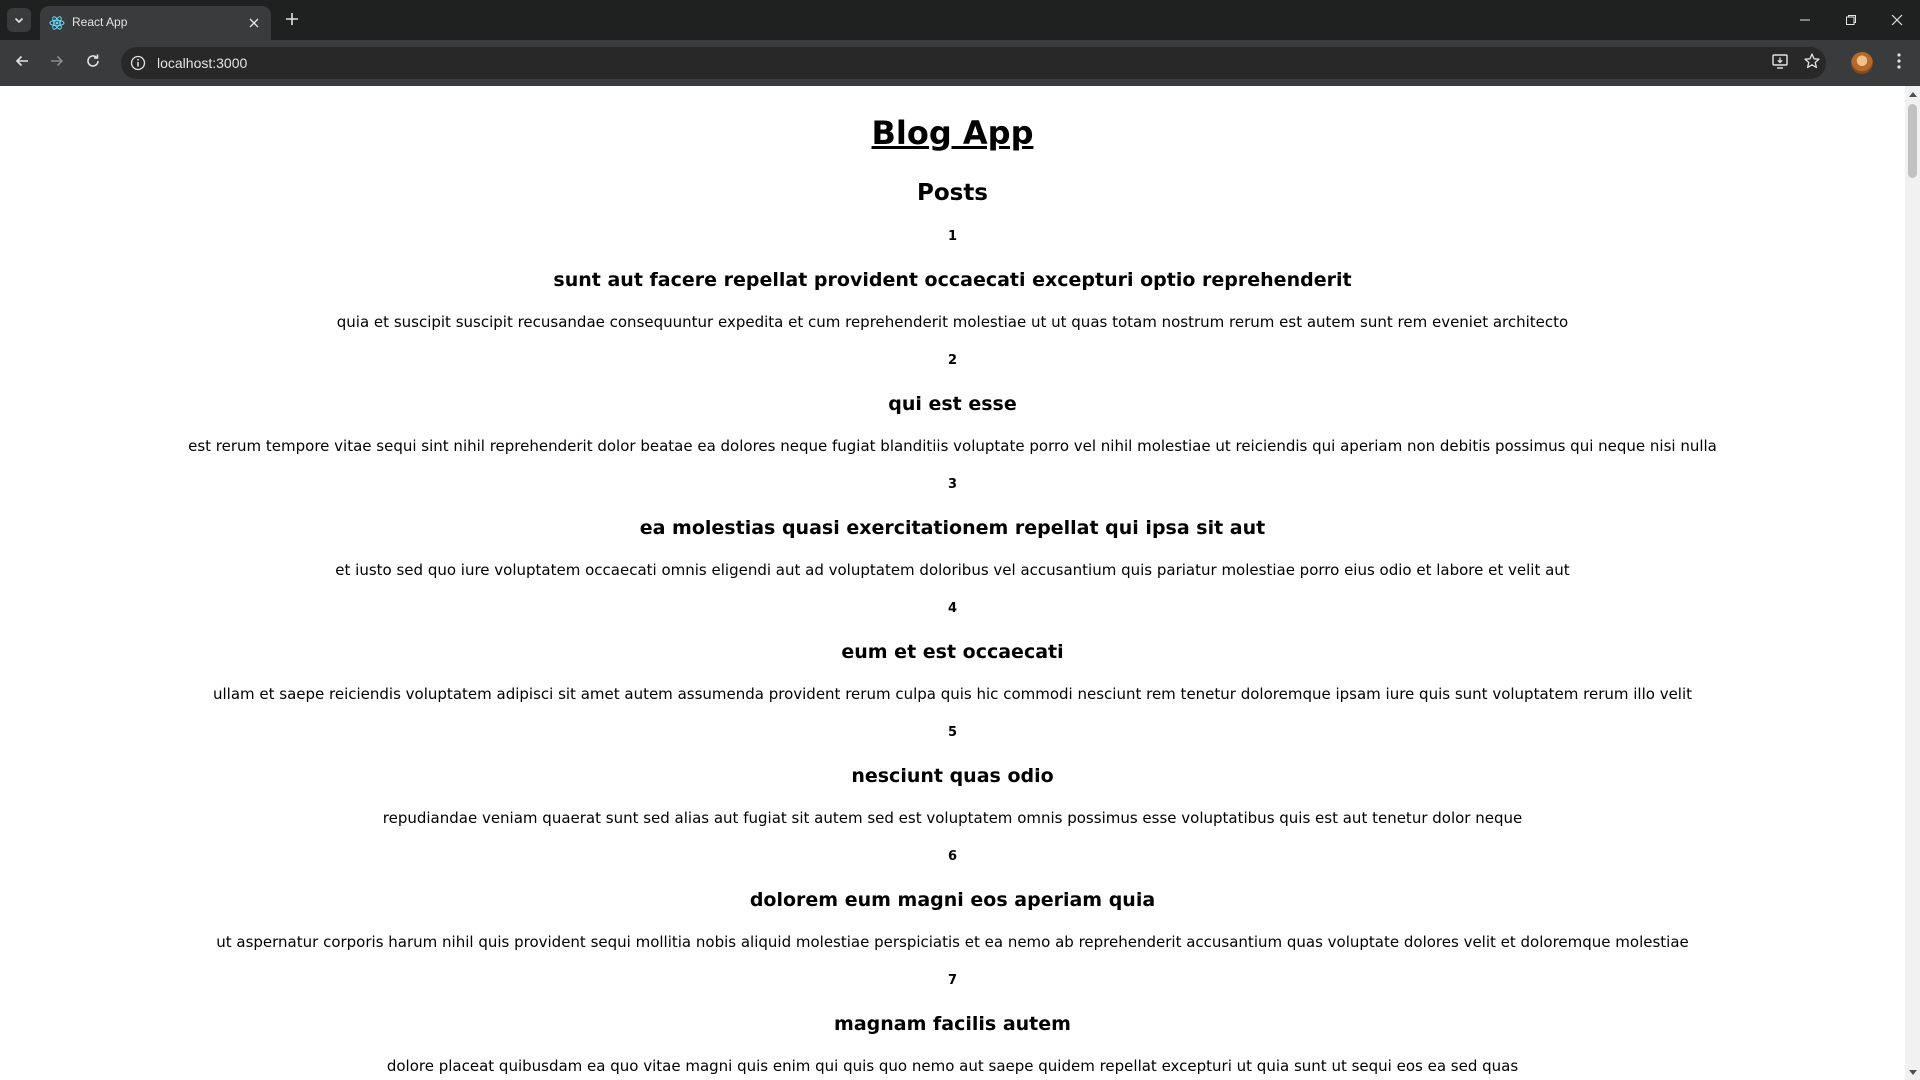 The image size is (1920, 1080). I want to click on minimize-window-button, so click(1805, 20).